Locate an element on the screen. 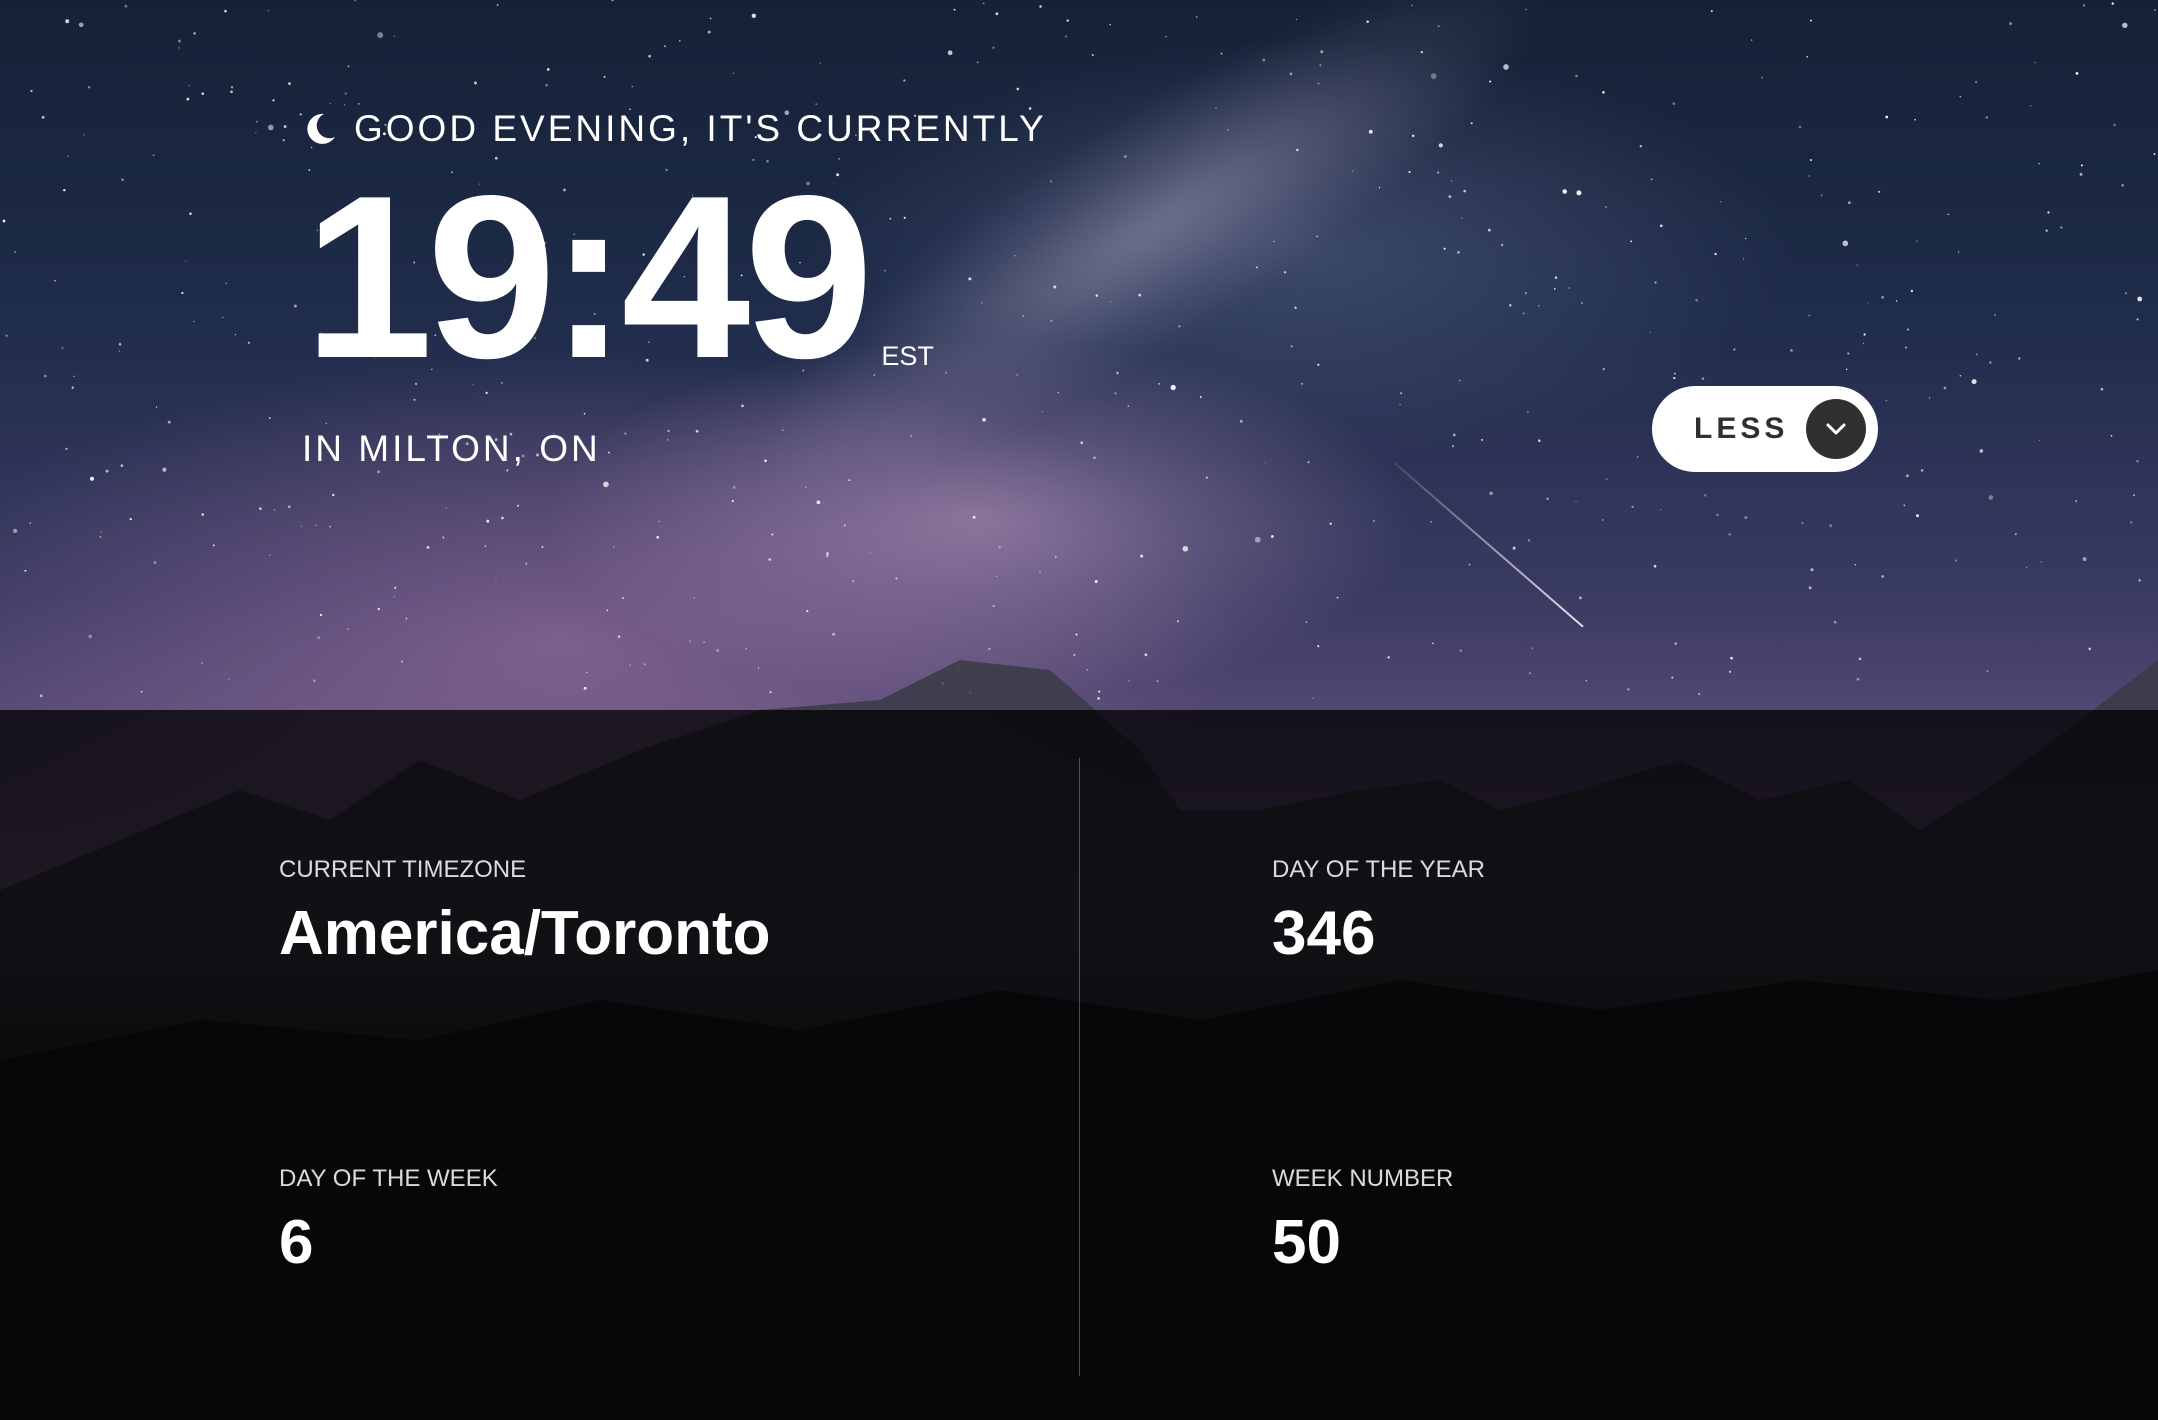 Image resolution: width=2158 pixels, height=1420 pixels. less-toggle-button: LESS is located at coordinates (1765, 429).